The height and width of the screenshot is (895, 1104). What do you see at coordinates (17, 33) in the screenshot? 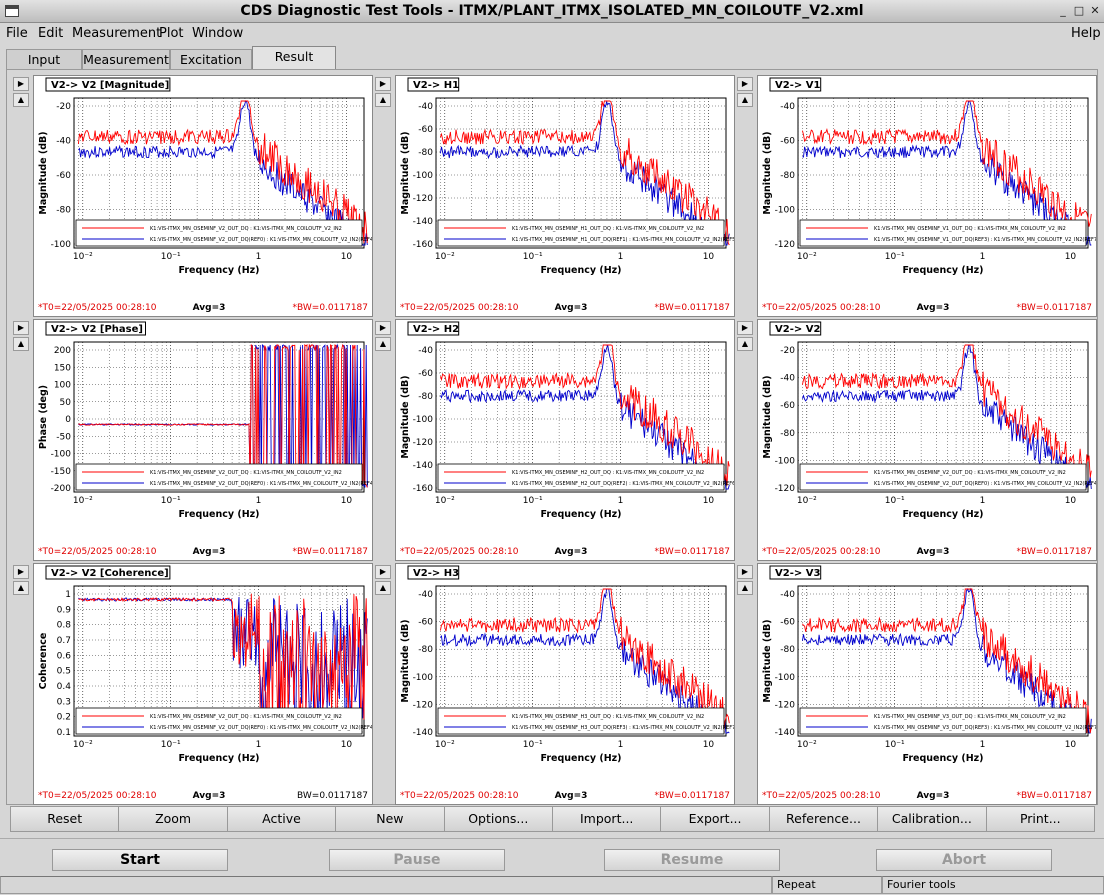
I see `menu-file: File` at bounding box center [17, 33].